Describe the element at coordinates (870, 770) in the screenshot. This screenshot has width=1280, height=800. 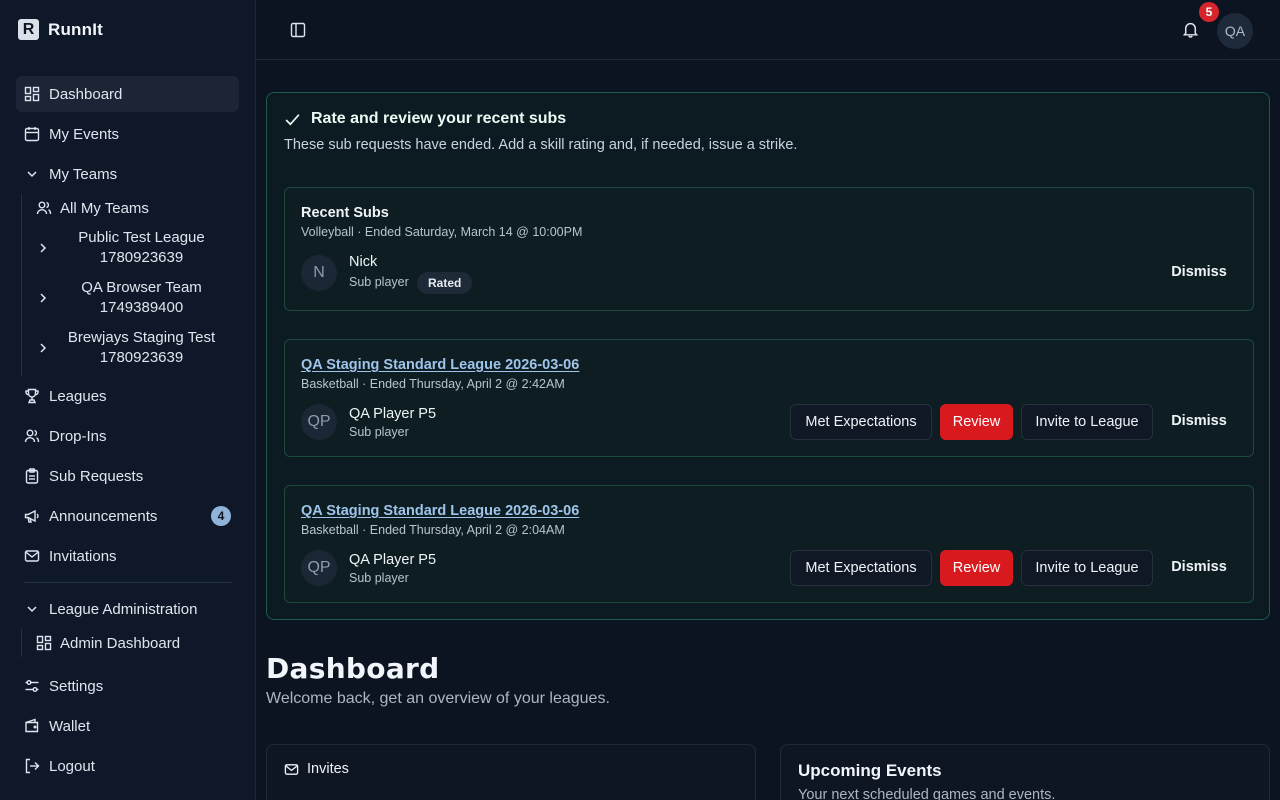
I see `upcoming-title: Upcoming Events` at that location.